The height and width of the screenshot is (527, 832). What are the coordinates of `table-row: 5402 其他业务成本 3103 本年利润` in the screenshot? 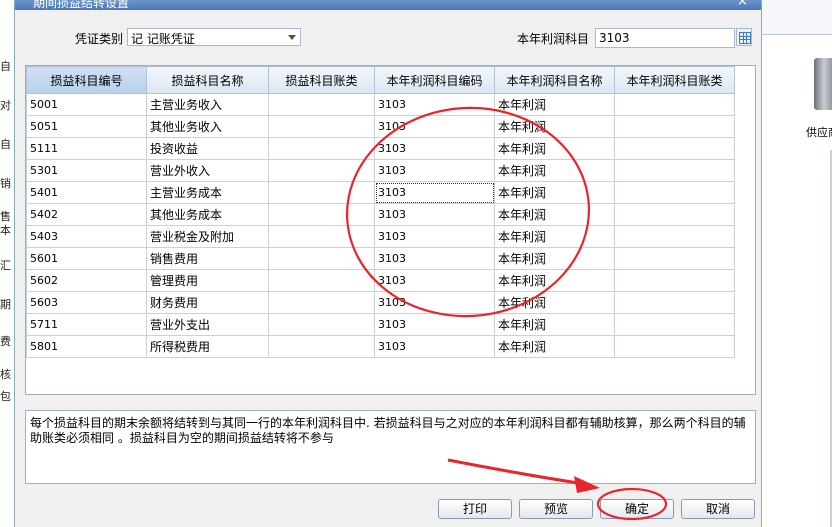 It's located at (380, 214).